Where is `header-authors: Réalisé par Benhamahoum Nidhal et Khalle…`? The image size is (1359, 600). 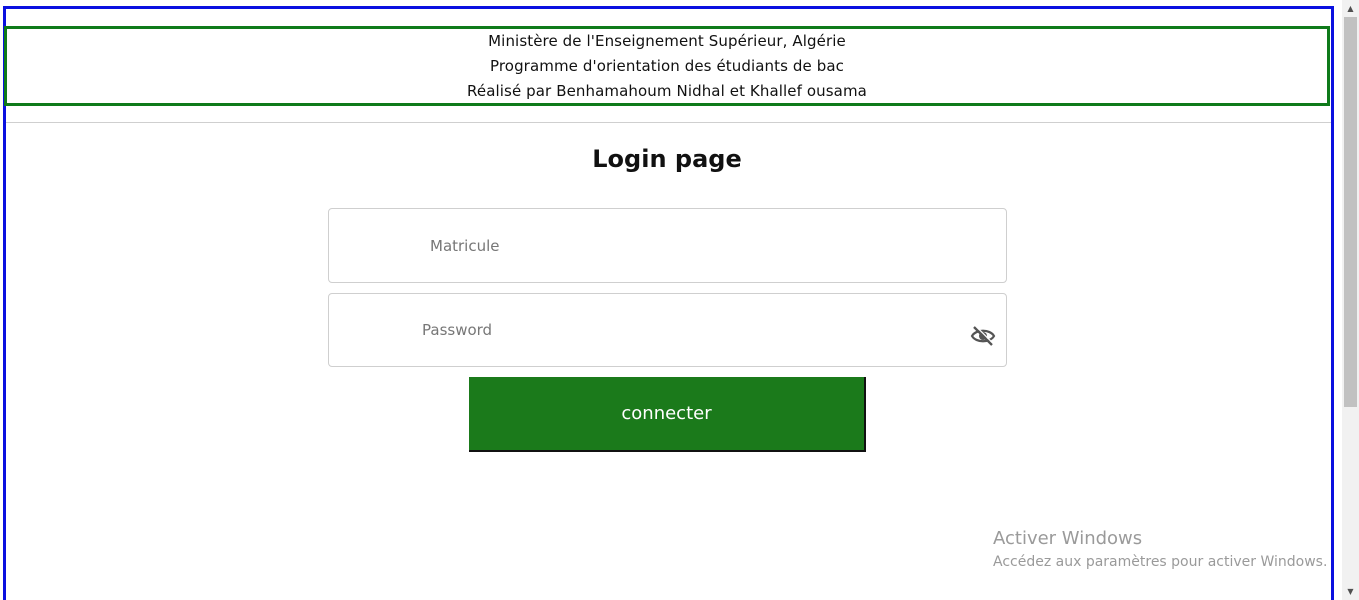
header-authors: Réalisé par Benhamahoum Nidhal et Khalle… is located at coordinates (667, 91).